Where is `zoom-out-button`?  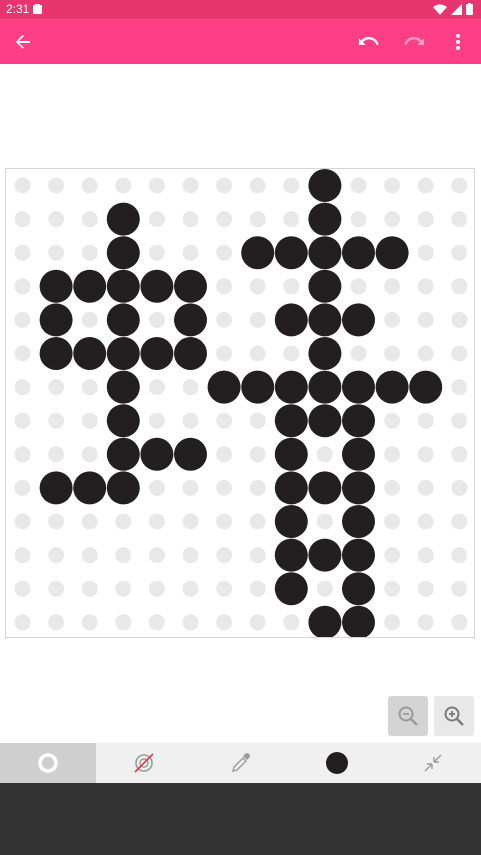
zoom-out-button is located at coordinates (408, 716).